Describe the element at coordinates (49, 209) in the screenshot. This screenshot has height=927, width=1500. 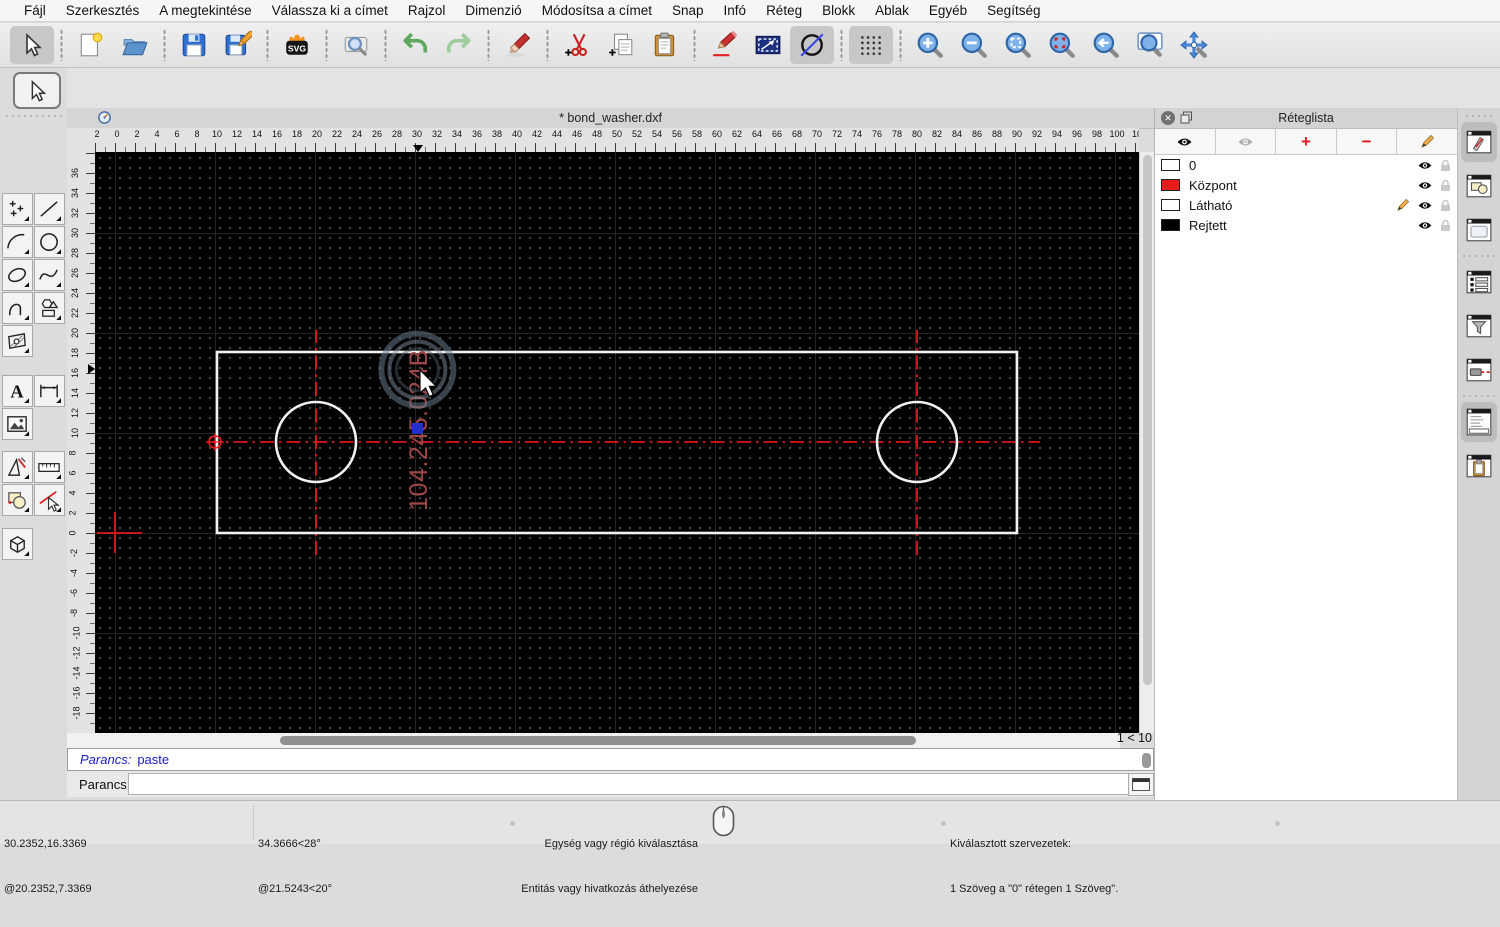
I see `palette-line-tool` at that location.